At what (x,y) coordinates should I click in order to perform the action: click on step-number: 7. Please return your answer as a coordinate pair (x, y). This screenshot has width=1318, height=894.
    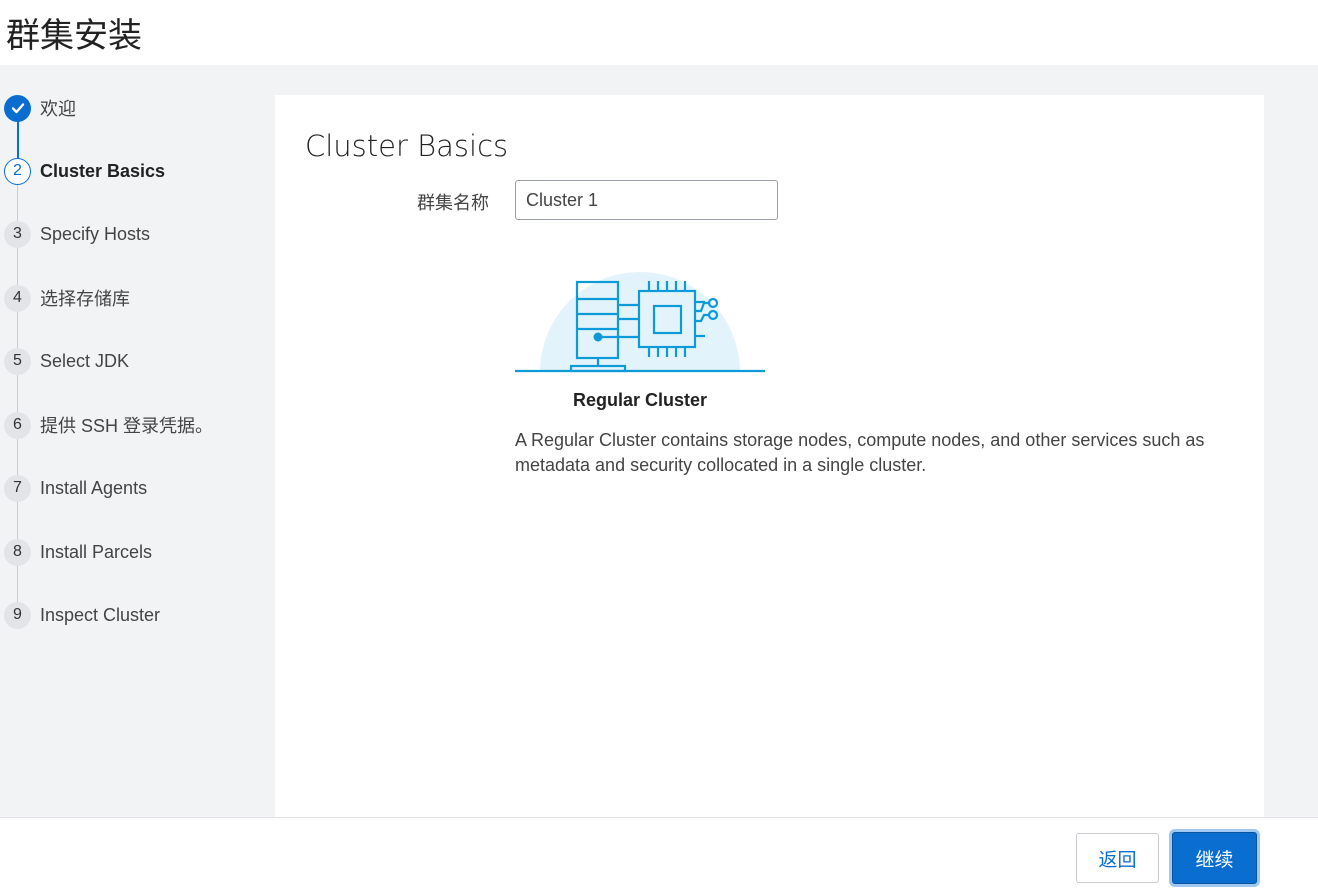
    Looking at the image, I should click on (17, 488).